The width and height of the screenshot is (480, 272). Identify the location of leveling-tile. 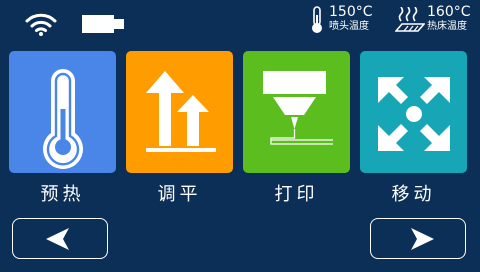
(179, 112).